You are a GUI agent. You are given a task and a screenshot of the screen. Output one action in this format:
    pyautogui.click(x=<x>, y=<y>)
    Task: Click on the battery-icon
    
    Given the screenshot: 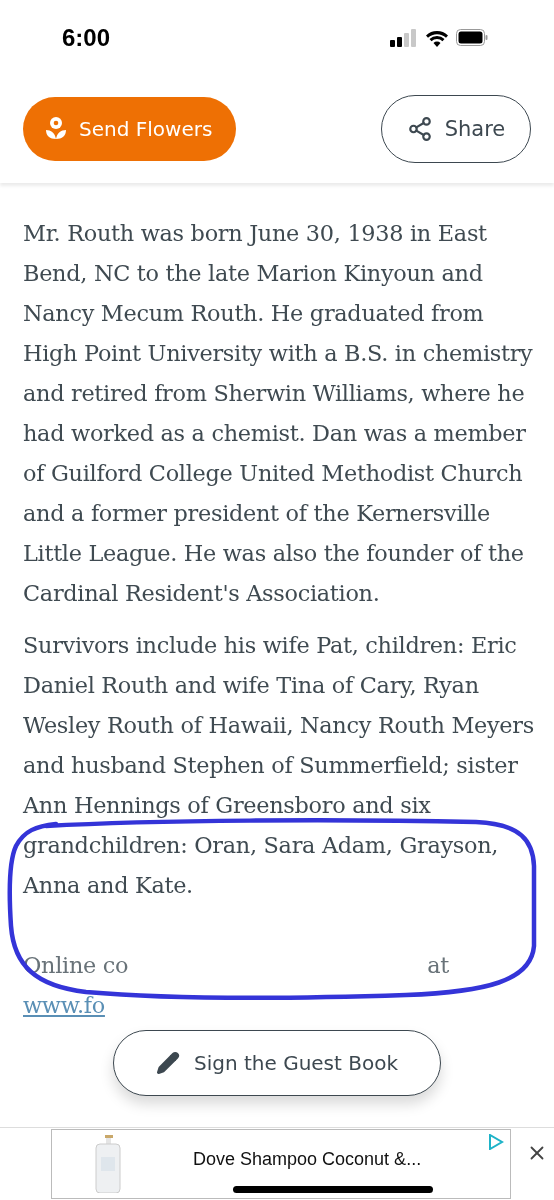 What is the action you would take?
    pyautogui.click(x=472, y=37)
    